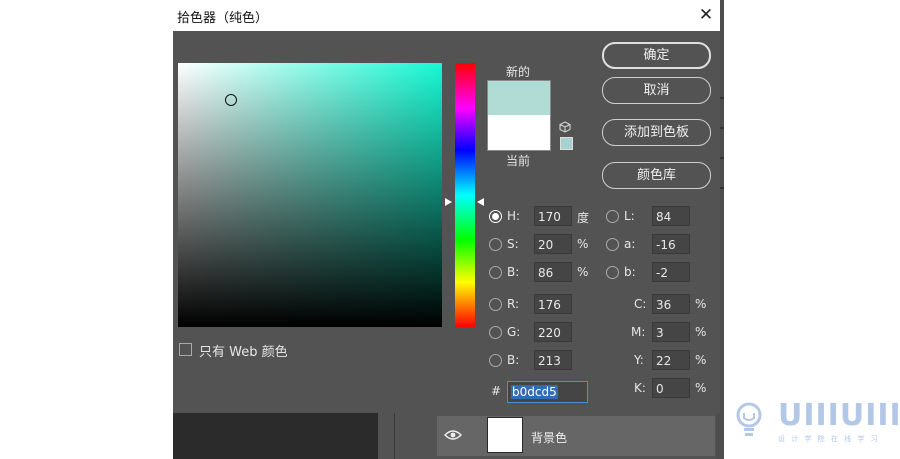 The height and width of the screenshot is (459, 900). I want to click on add-to-swatches-button: 添加到色板, so click(656, 132).